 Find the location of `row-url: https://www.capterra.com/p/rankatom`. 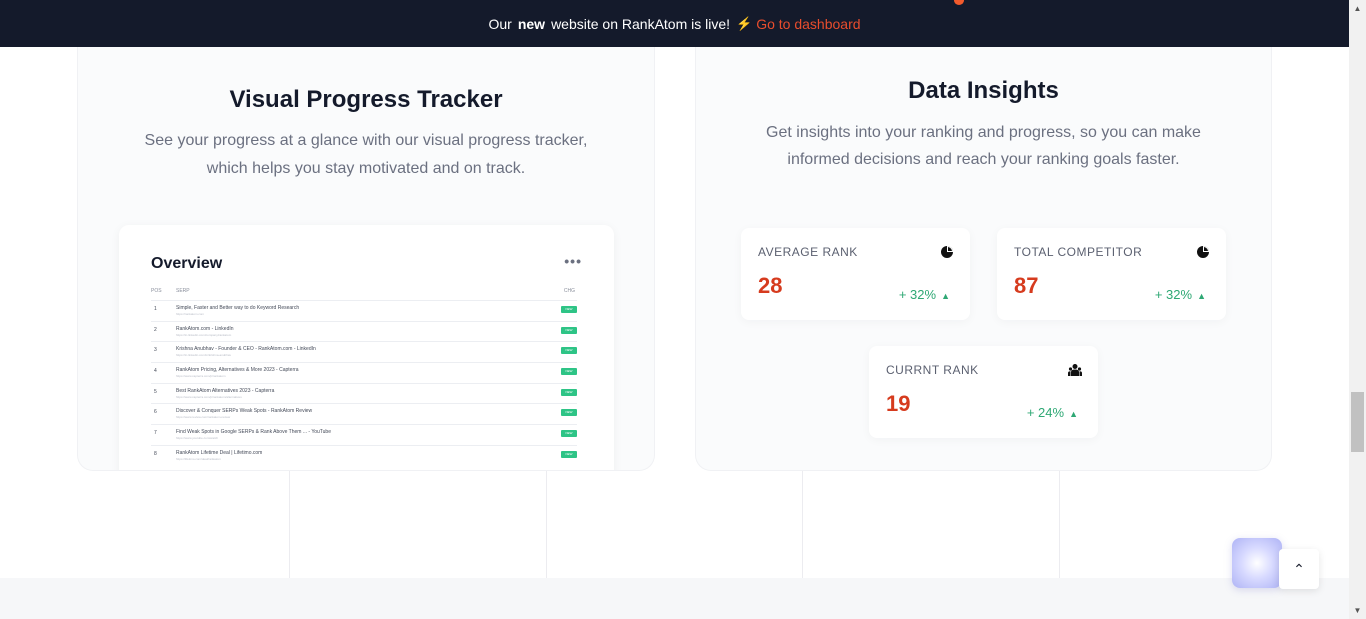

row-url: https://www.capterra.com/p/rankatom is located at coordinates (201, 376).